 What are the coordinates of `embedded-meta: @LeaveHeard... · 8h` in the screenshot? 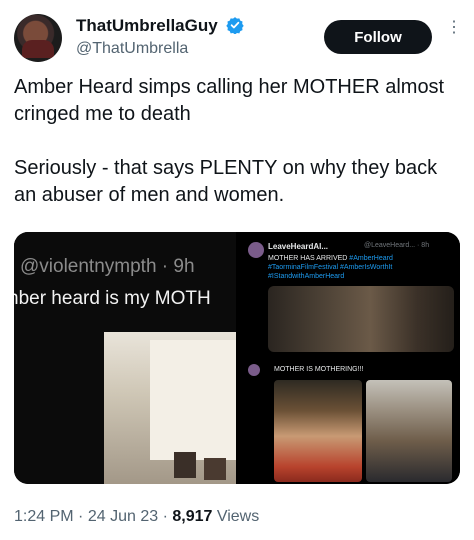 It's located at (397, 245).